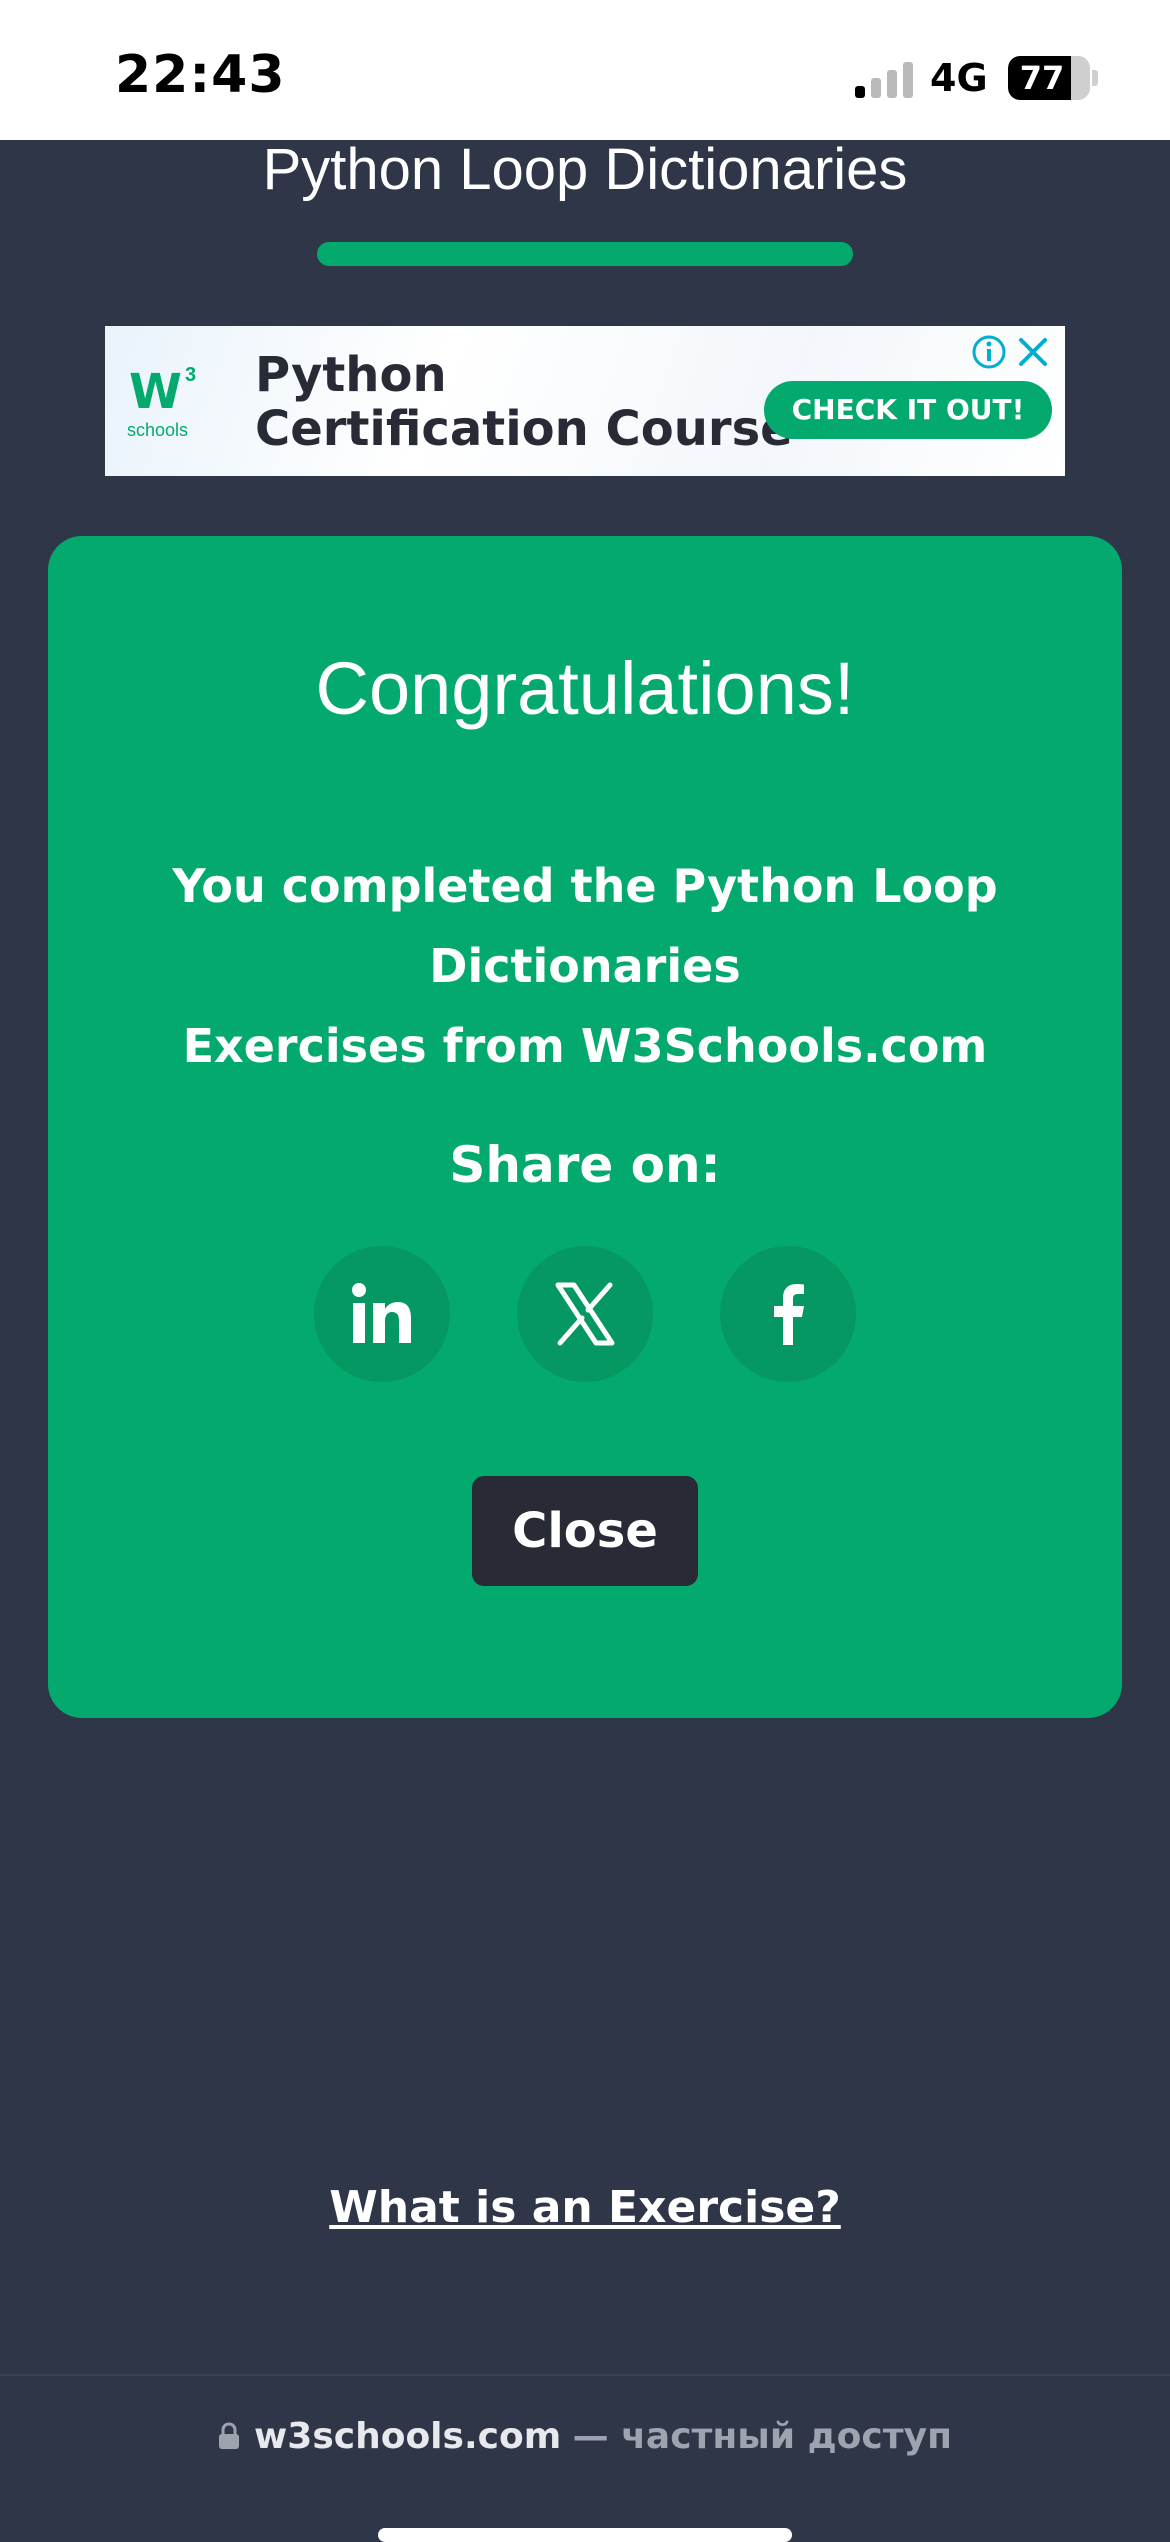  I want to click on progress-fill, so click(585, 254).